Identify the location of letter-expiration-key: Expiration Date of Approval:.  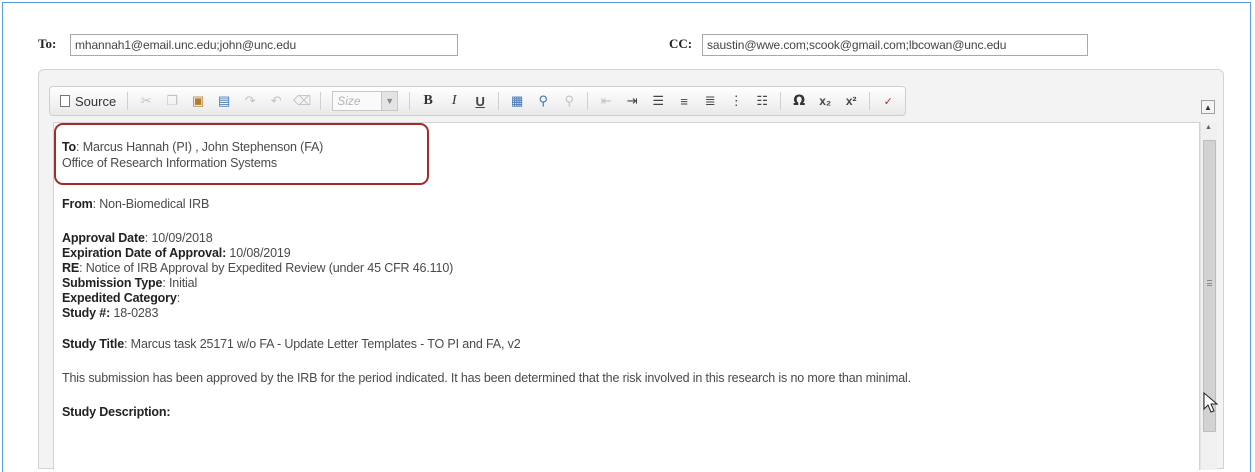
(144, 253).